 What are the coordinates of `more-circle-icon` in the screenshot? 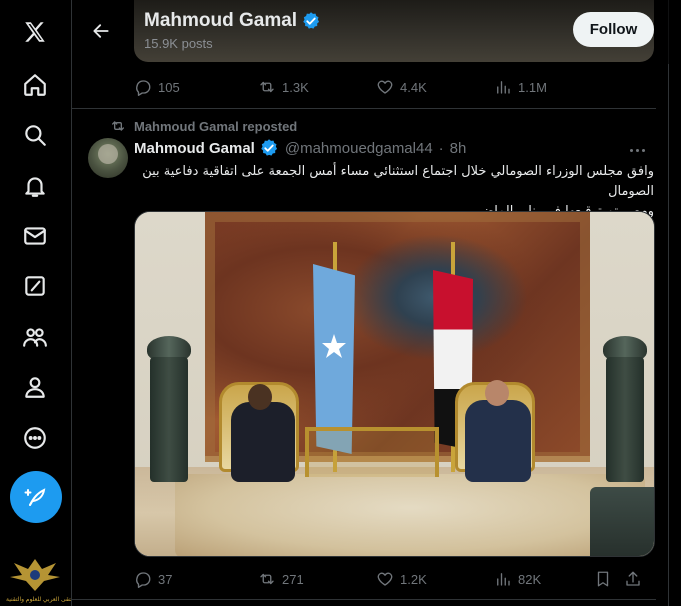 It's located at (35, 438).